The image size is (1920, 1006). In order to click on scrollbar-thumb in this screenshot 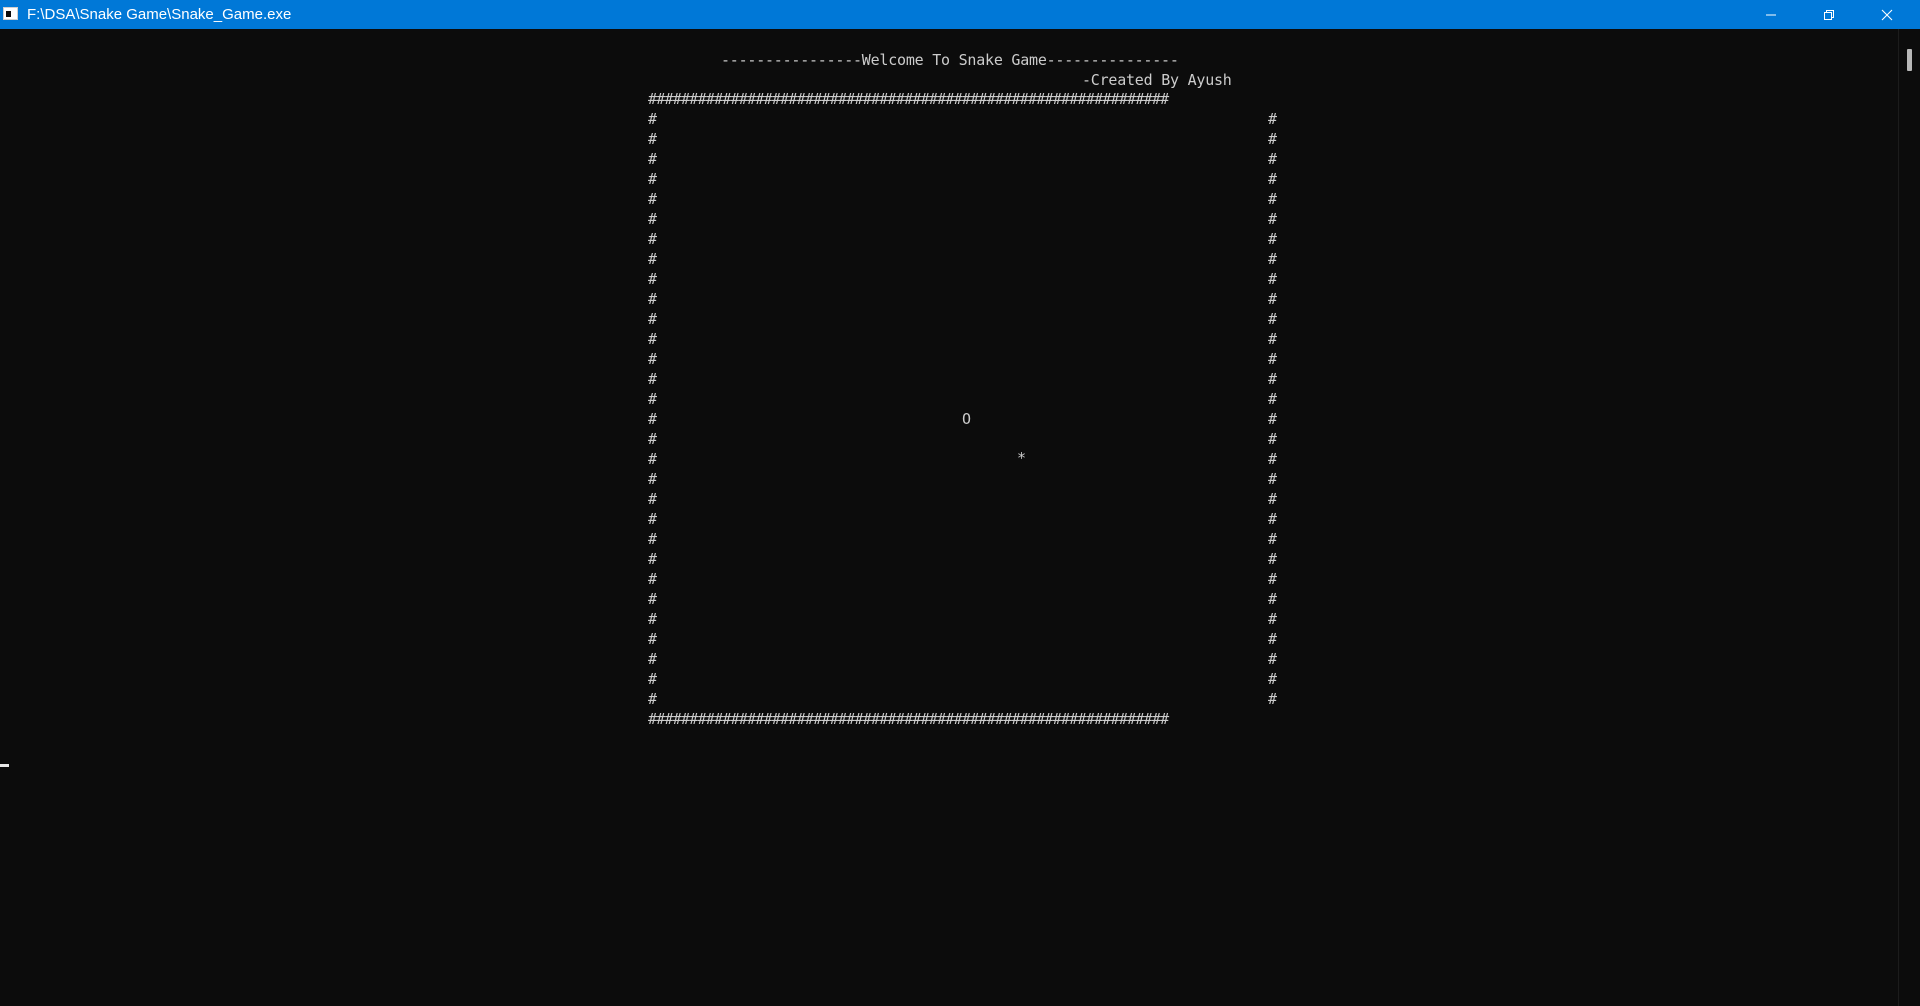, I will do `click(1909, 60)`.